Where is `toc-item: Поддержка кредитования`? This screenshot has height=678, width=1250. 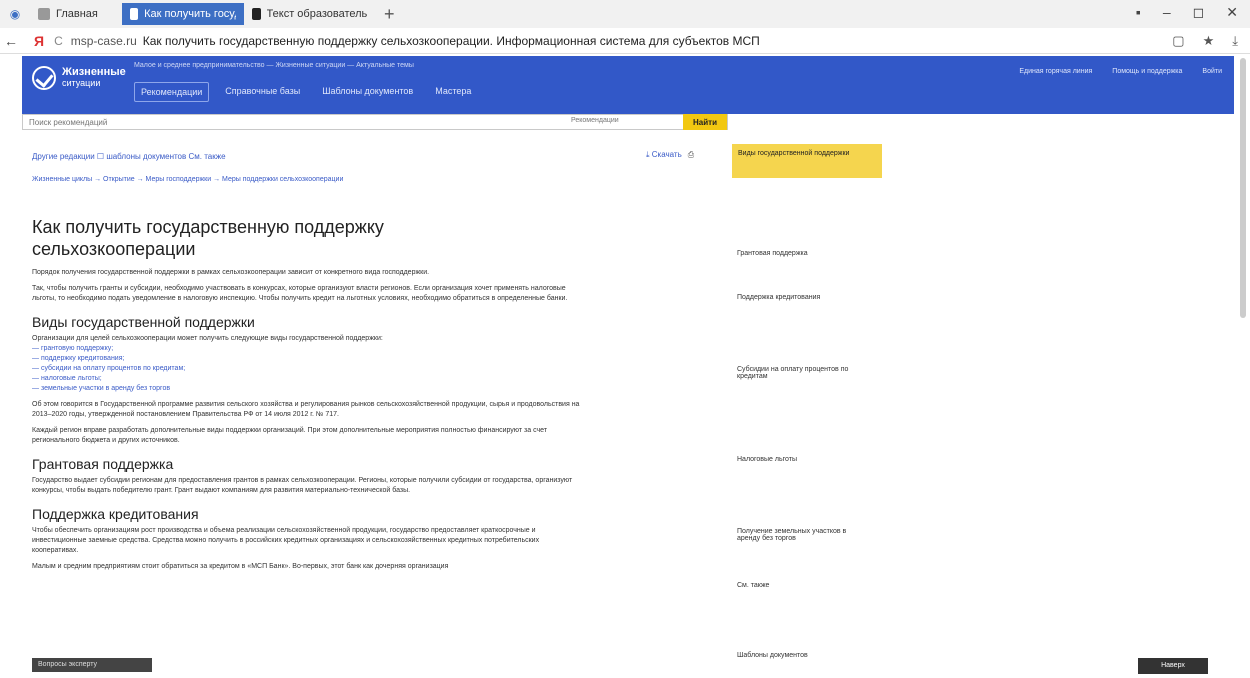
toc-item: Поддержка кредитования is located at coordinates (807, 297).